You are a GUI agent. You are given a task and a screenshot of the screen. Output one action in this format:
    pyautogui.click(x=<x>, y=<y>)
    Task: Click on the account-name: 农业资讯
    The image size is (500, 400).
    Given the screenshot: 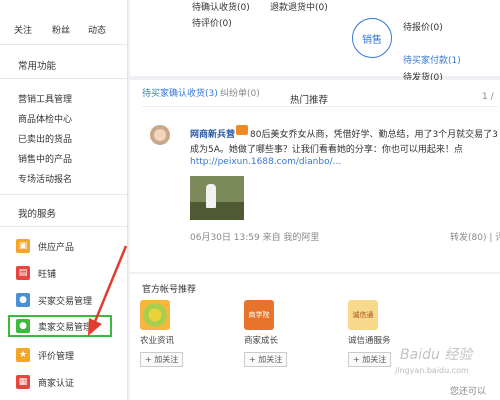 What is the action you would take?
    pyautogui.click(x=157, y=341)
    